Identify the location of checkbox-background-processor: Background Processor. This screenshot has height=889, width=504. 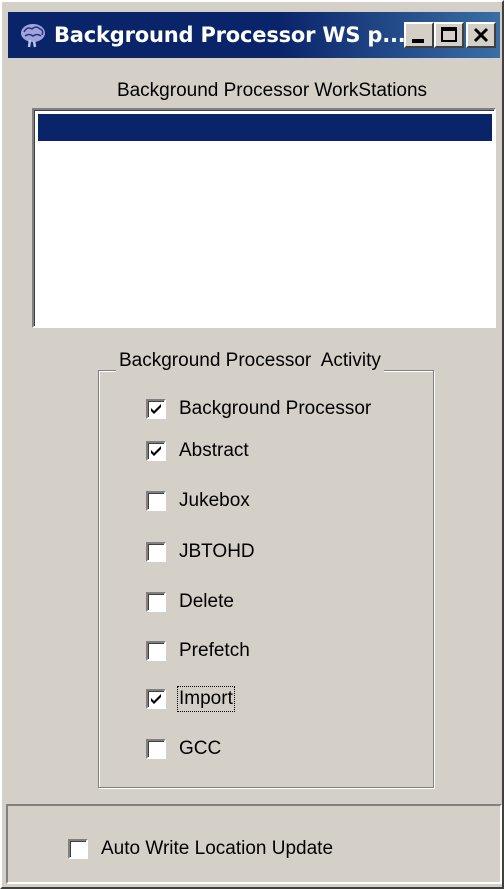
(258, 409).